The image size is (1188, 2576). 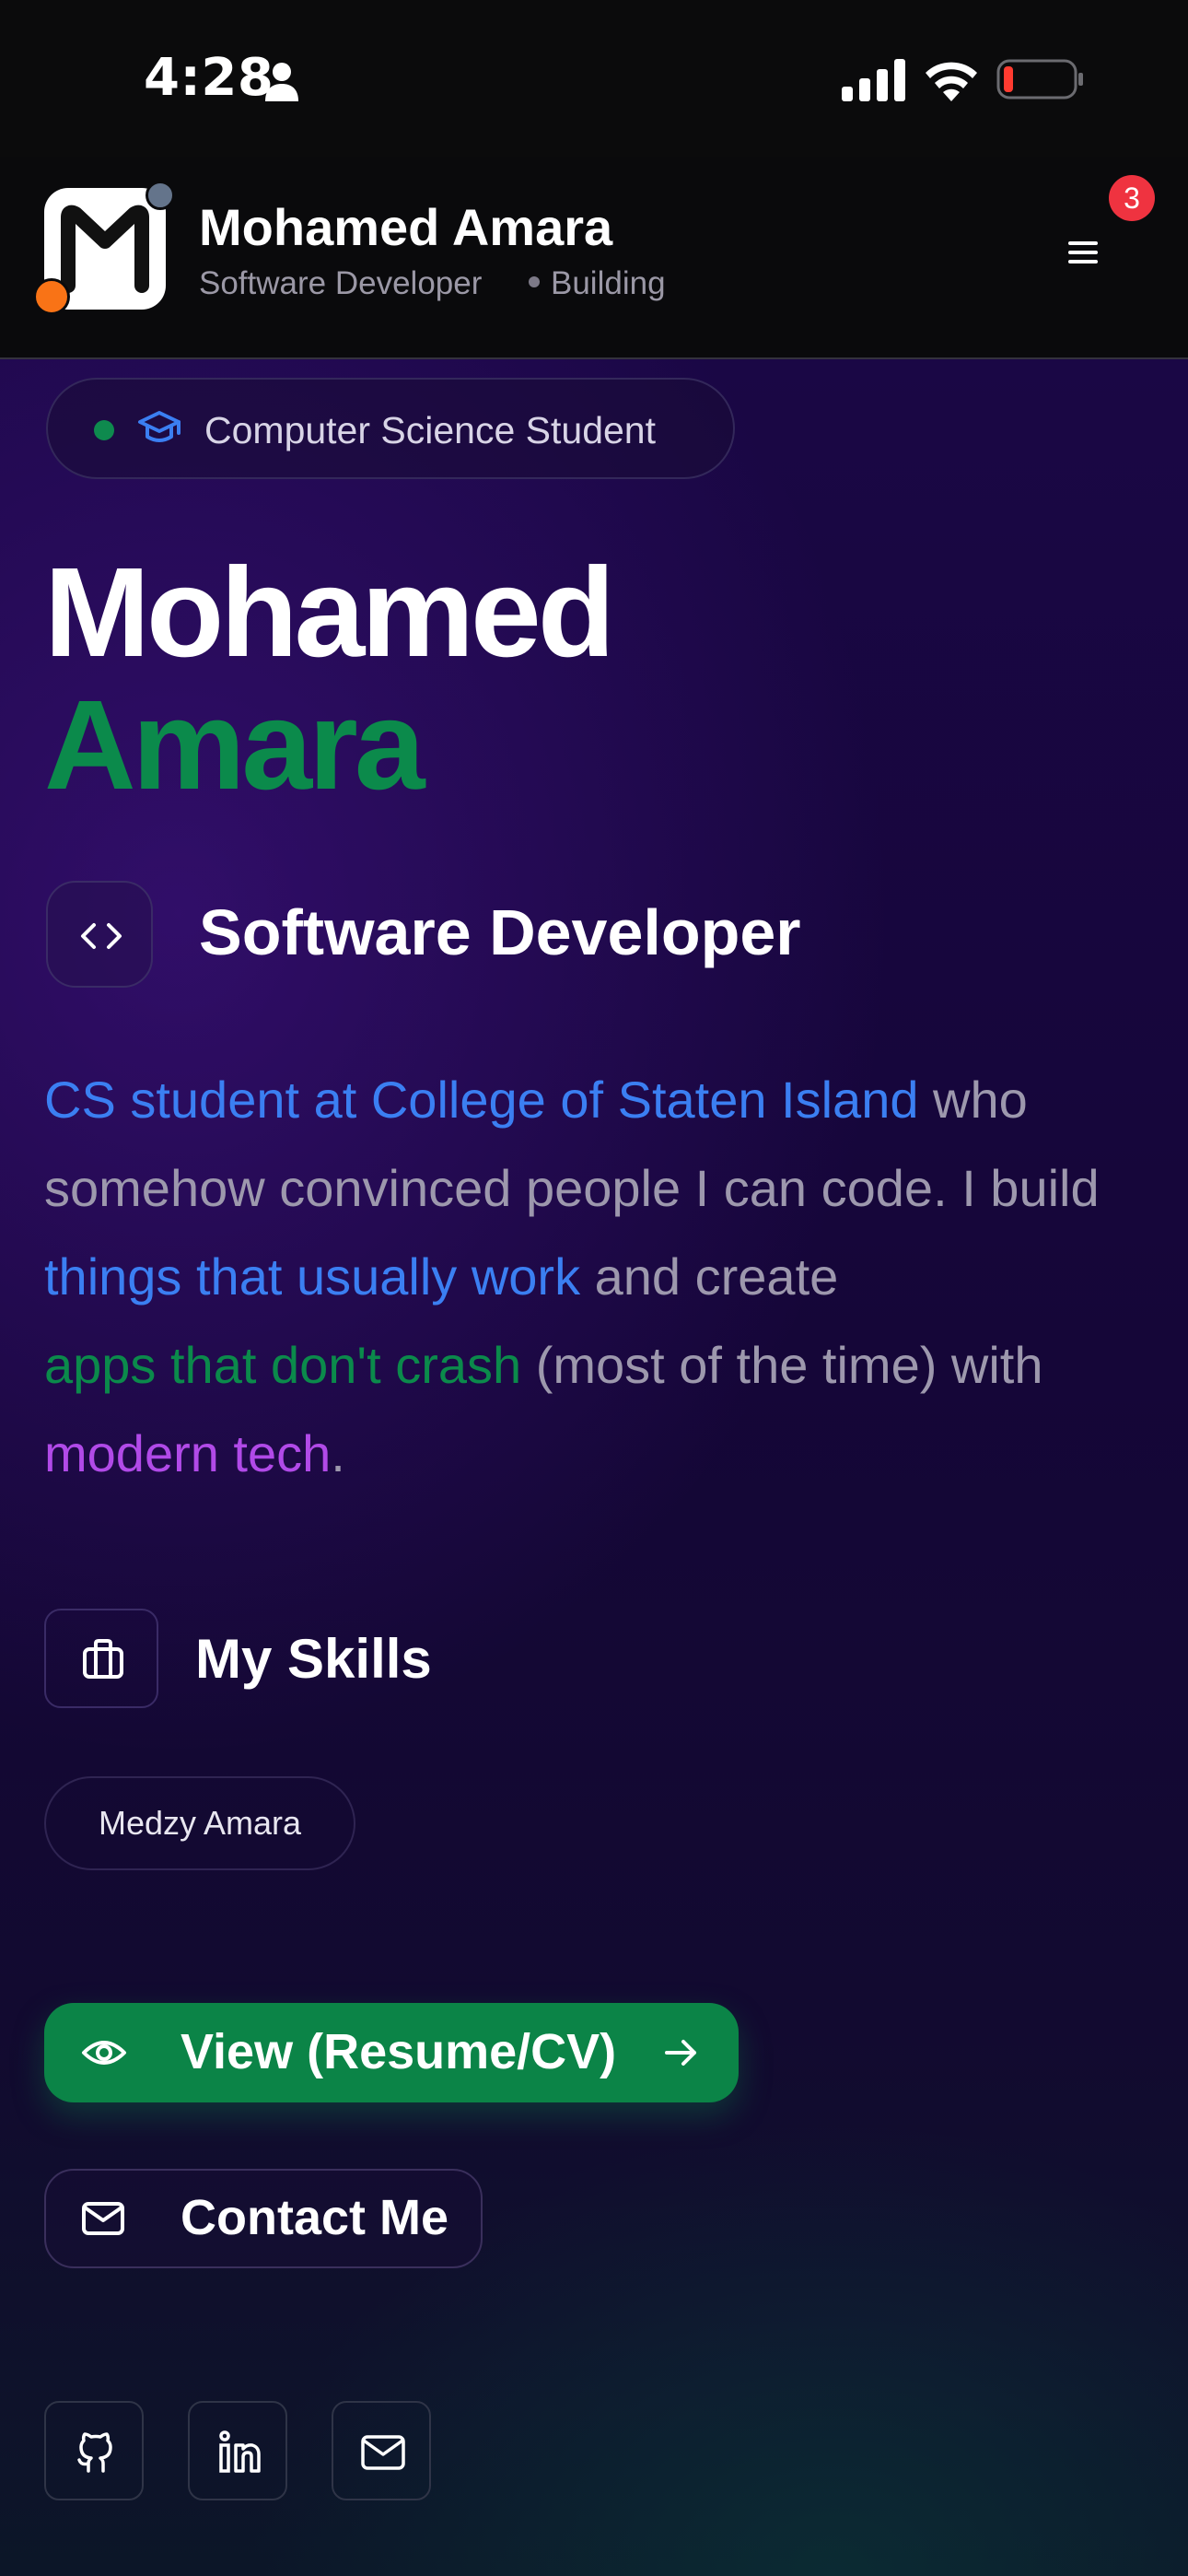 I want to click on student-badge-label: Computer Science Student, so click(x=430, y=430).